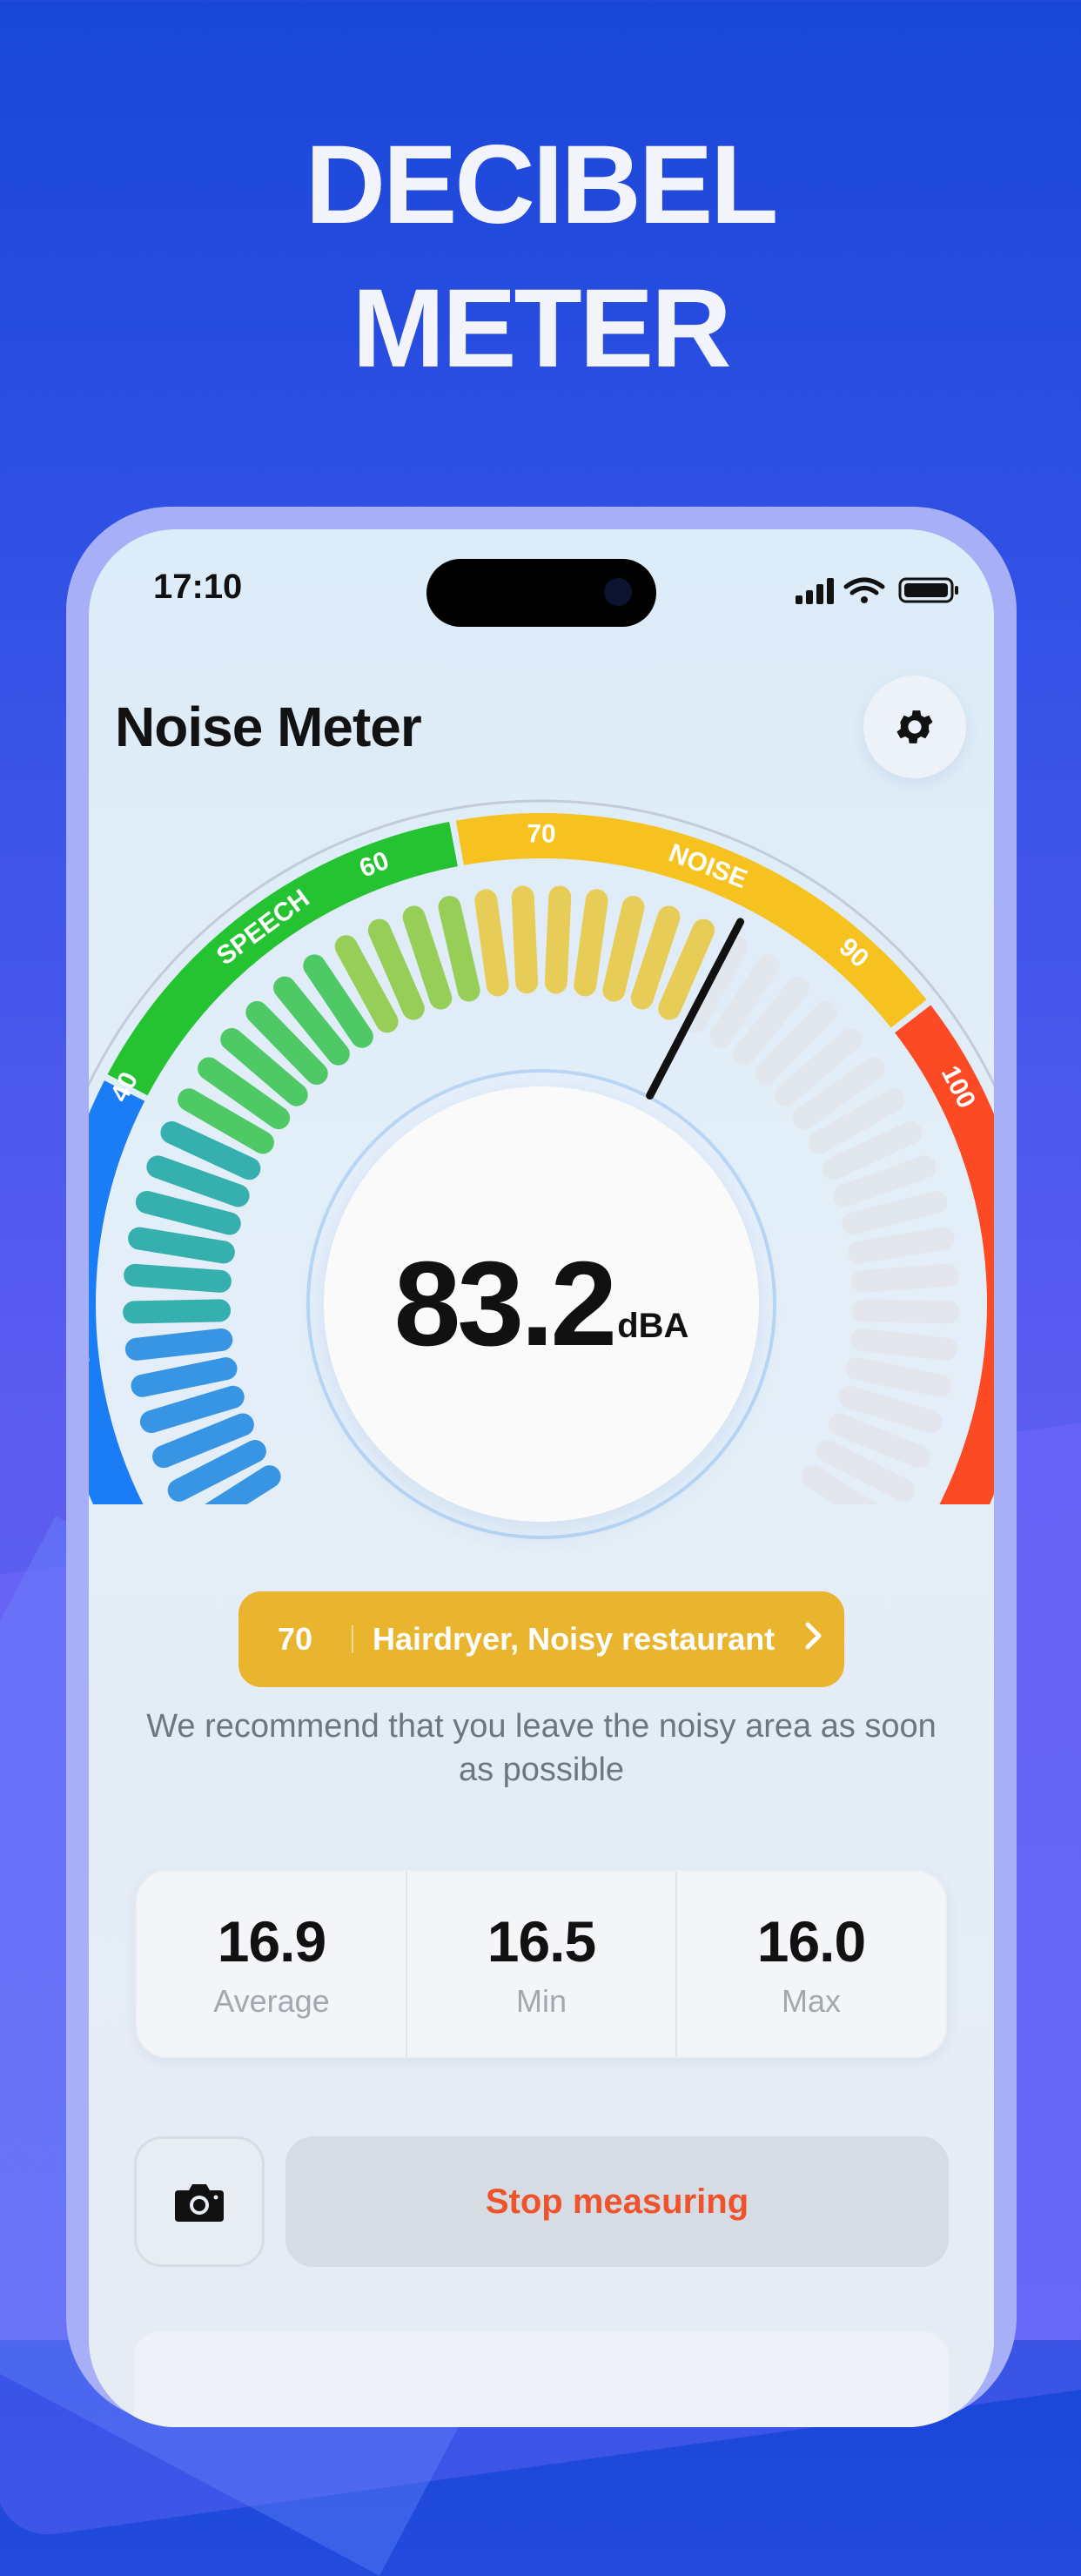 Image resolution: width=1081 pixels, height=2576 pixels. I want to click on stat-label: Average, so click(271, 2001).